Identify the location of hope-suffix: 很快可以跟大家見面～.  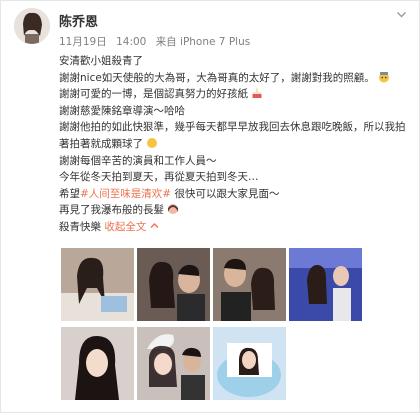
(225, 193).